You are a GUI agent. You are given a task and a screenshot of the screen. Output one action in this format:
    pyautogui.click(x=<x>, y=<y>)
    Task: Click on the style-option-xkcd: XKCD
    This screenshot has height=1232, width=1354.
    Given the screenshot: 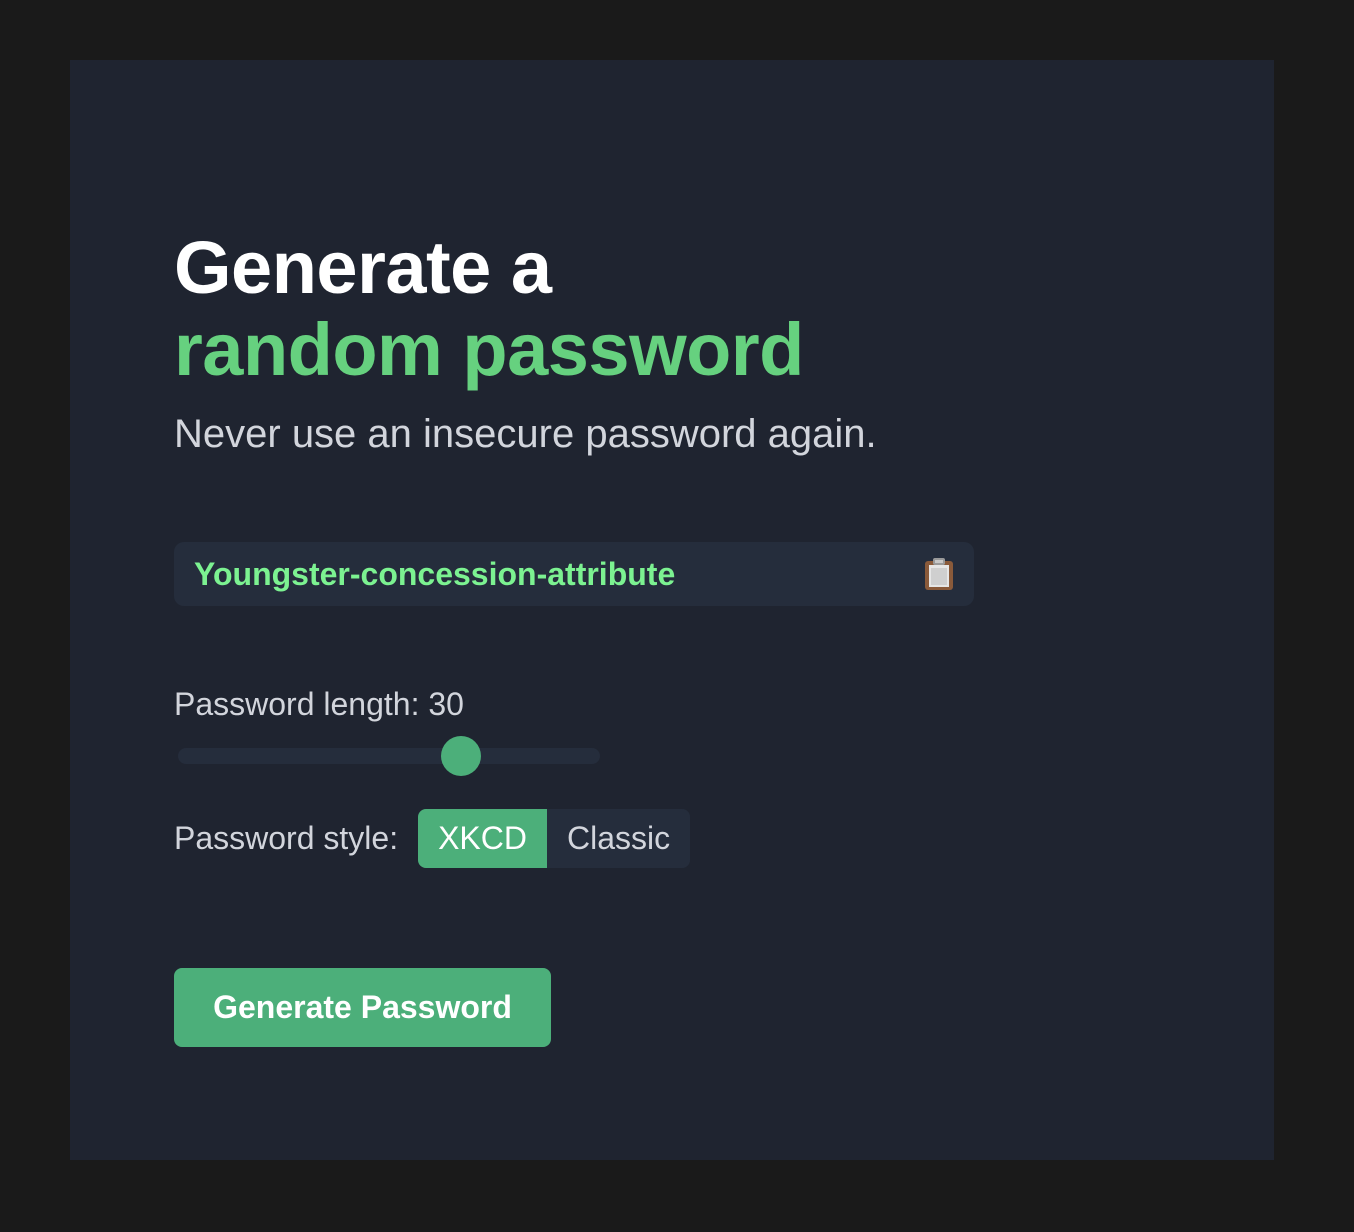 What is the action you would take?
    pyautogui.click(x=482, y=838)
    